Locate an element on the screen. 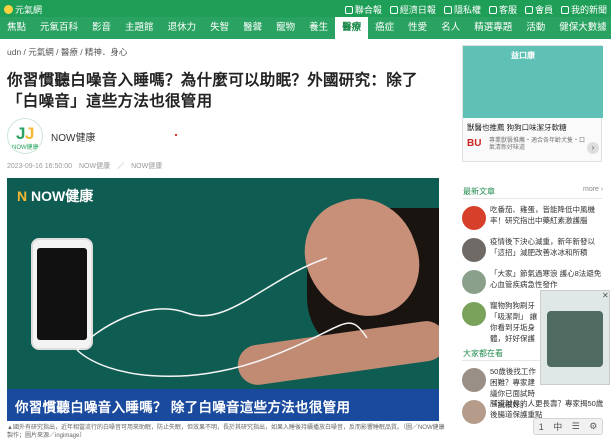 This screenshot has height=442, width=611. article-title: 你習慣聽白噪音入睡嗎？為什麼可以助眠？外國研究：除了「白噪音」這些方法也很管用 is located at coordinates (212, 91).